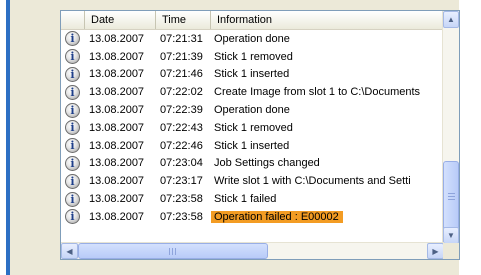 Image resolution: width=481 pixels, height=275 pixels. Describe the element at coordinates (5, 137) in the screenshot. I see `left-accent-bar` at that location.